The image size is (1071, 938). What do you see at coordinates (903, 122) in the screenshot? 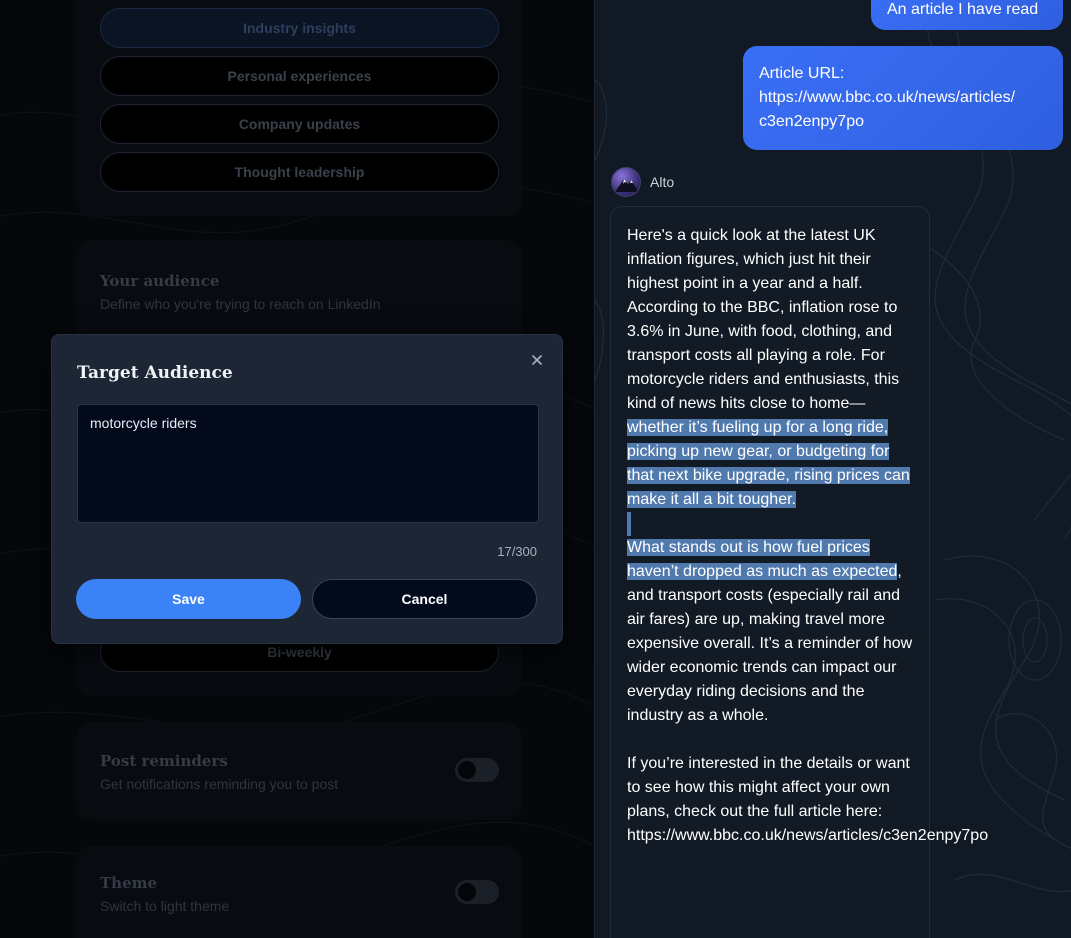
I see `article-url-link-cont: c3en2enpy7po` at bounding box center [903, 122].